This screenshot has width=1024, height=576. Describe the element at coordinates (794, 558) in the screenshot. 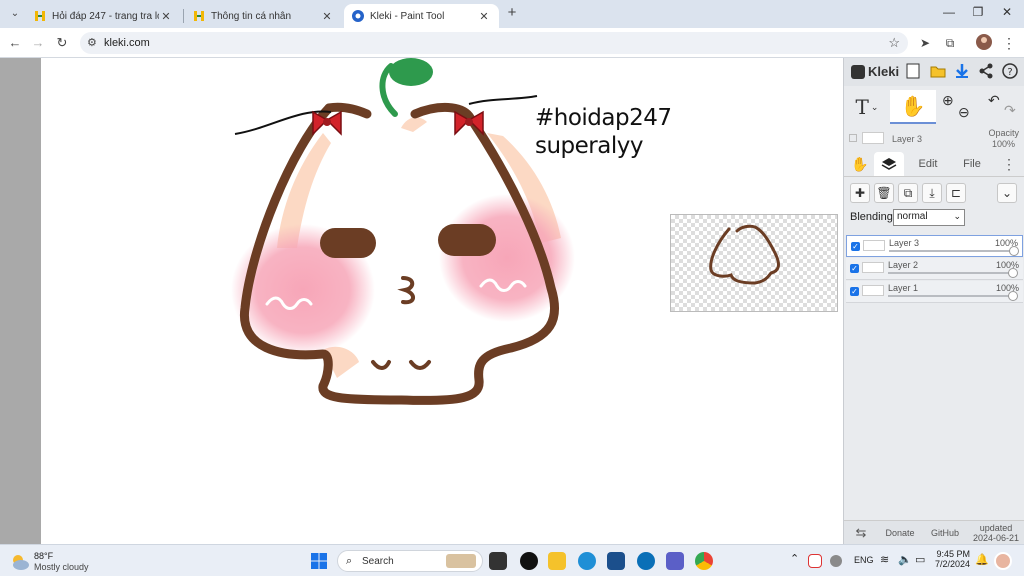

I see `show-hidden-icons-icon: ⌃` at that location.